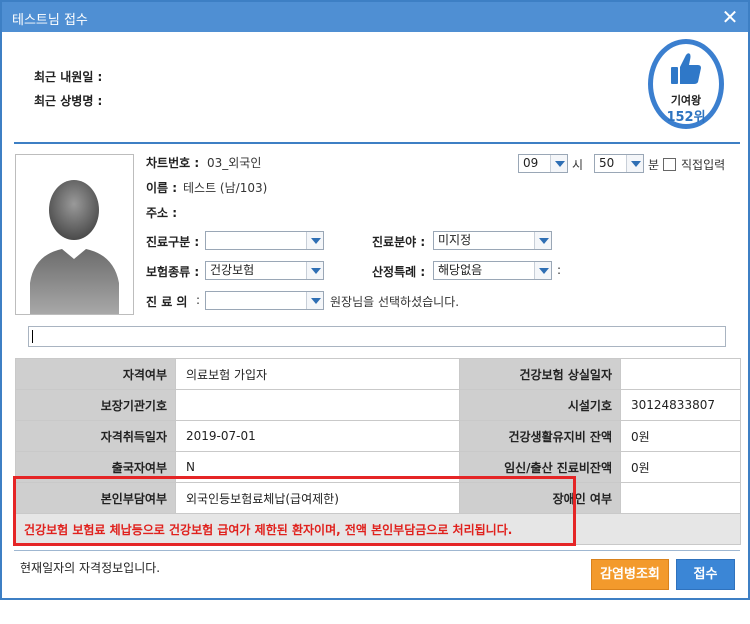 The image size is (750, 624). Describe the element at coordinates (74, 247) in the screenshot. I see `avatar-icon` at that location.